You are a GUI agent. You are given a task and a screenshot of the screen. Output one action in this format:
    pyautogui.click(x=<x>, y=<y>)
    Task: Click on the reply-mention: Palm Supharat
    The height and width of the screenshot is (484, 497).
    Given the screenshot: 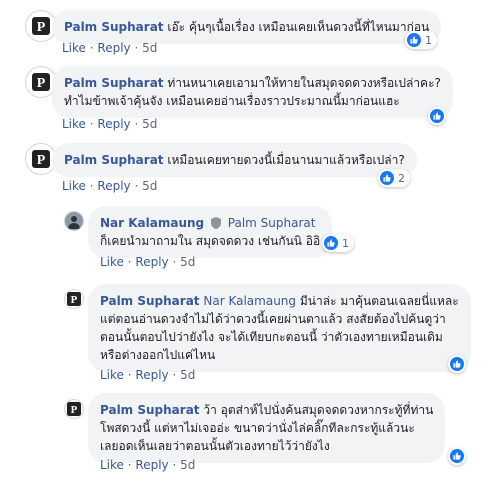 What is the action you would take?
    pyautogui.click(x=272, y=223)
    